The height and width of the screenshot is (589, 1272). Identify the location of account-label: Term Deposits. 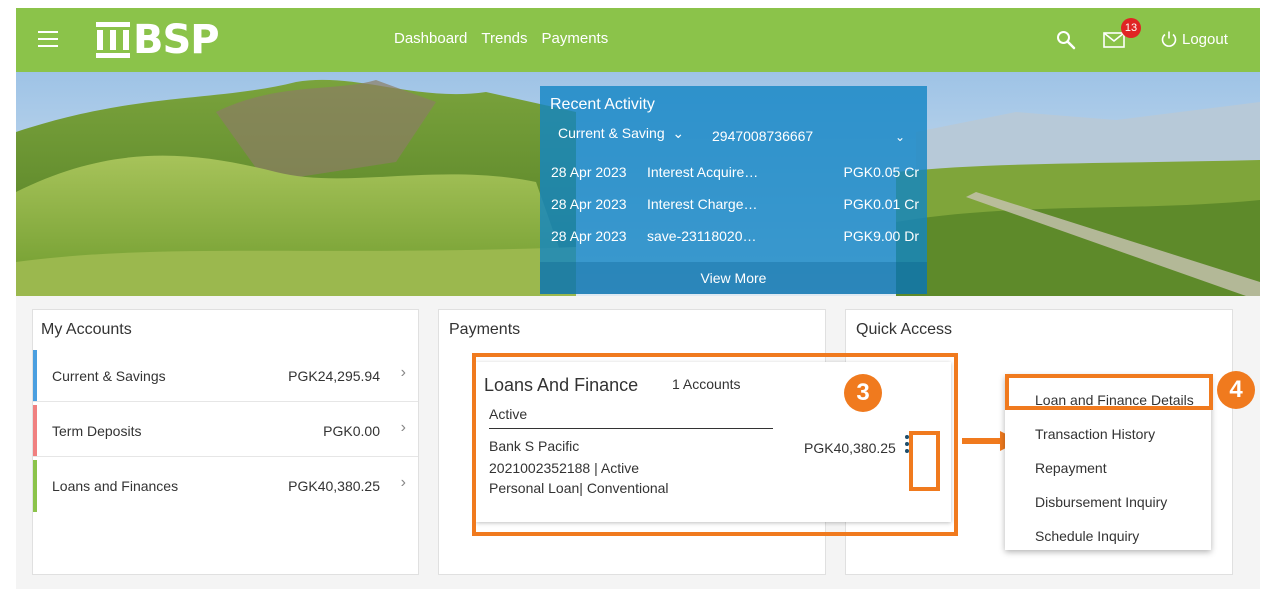
(97, 431).